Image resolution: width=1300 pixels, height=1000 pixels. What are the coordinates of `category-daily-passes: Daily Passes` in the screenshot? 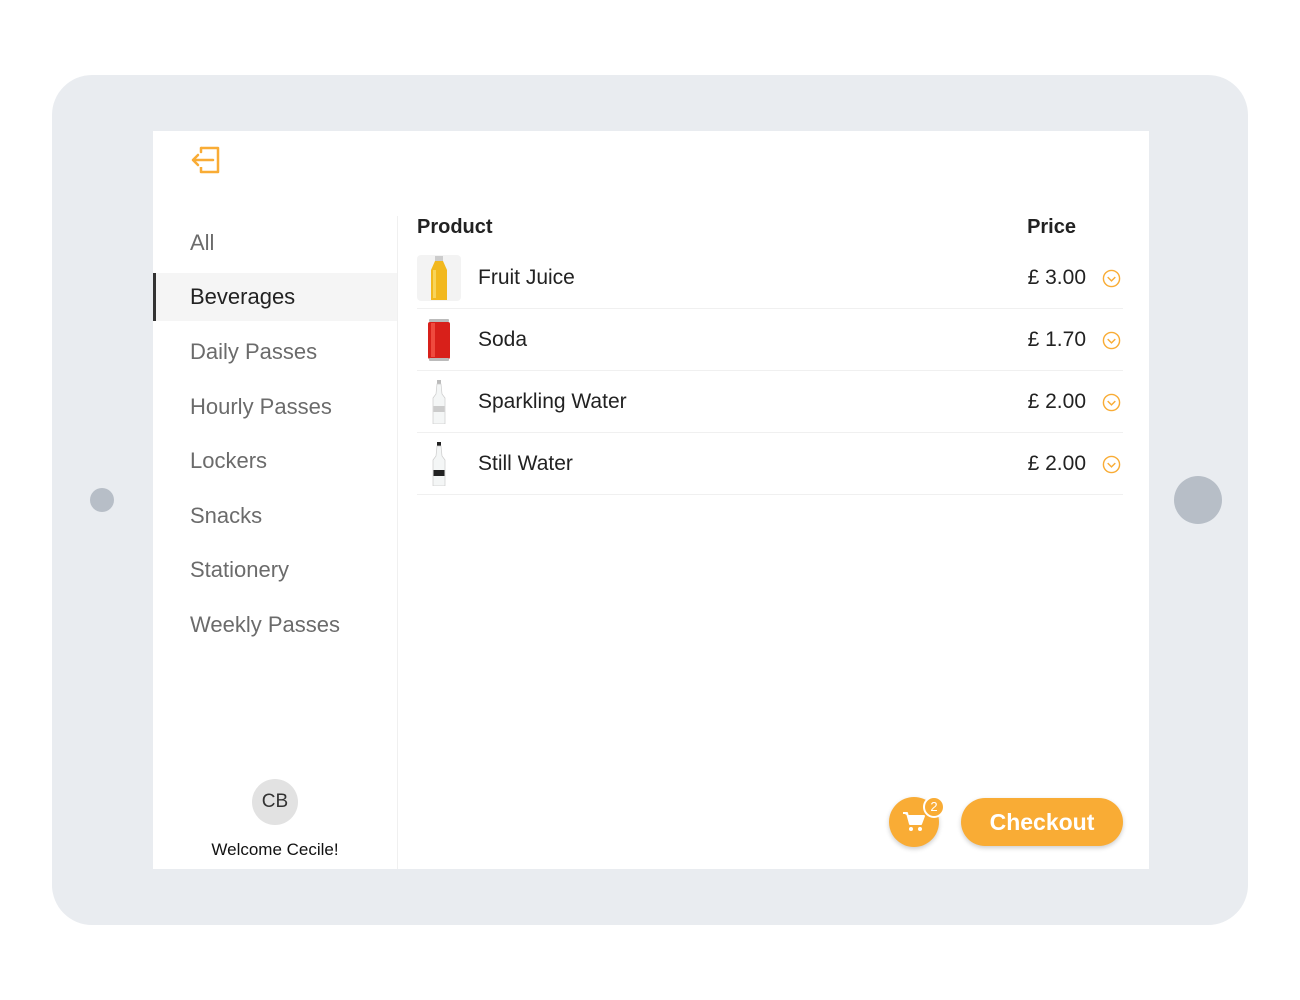 It's located at (275, 352).